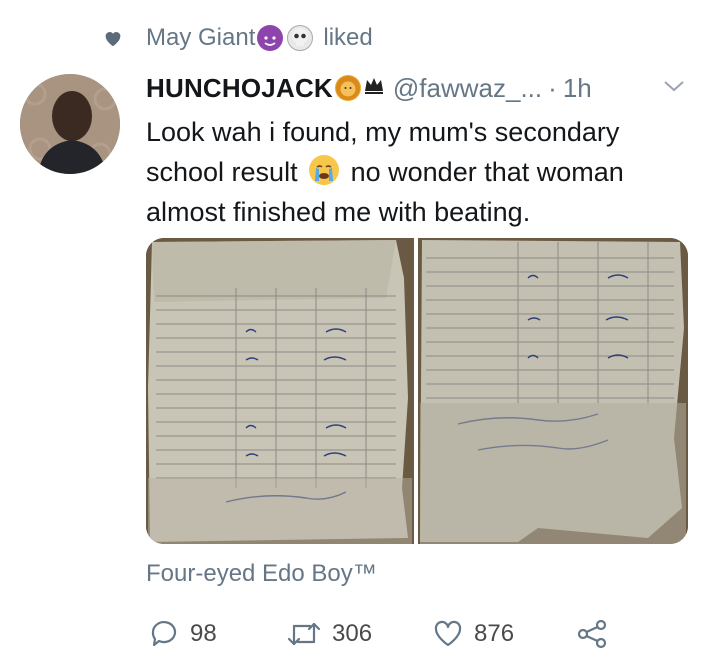  What do you see at coordinates (270, 38) in the screenshot?
I see `devil-emoji-icon` at bounding box center [270, 38].